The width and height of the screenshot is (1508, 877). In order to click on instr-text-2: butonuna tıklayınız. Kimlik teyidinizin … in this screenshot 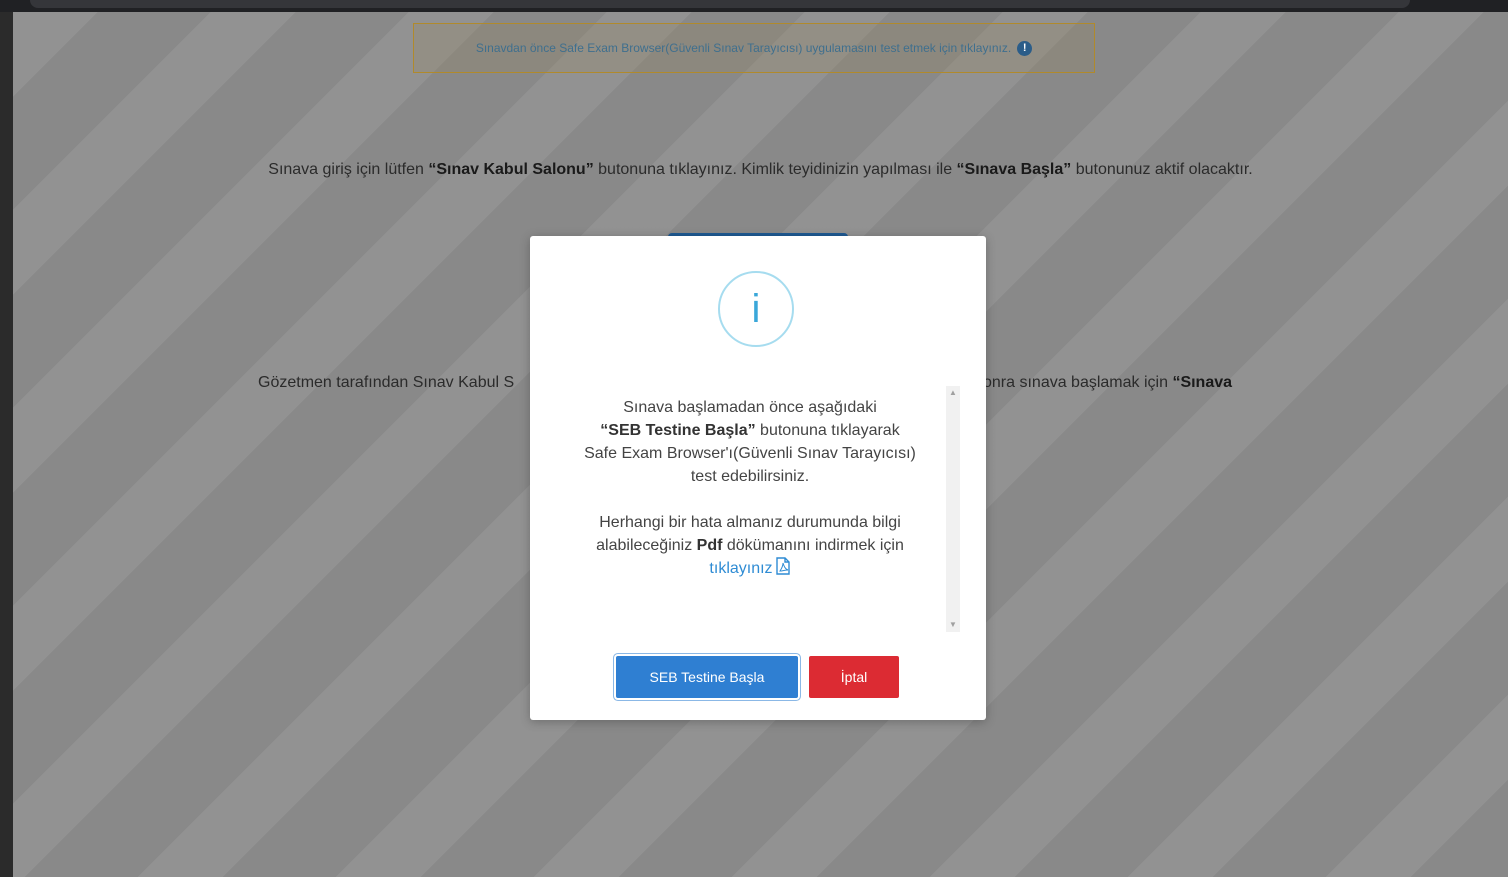, I will do `click(775, 169)`.